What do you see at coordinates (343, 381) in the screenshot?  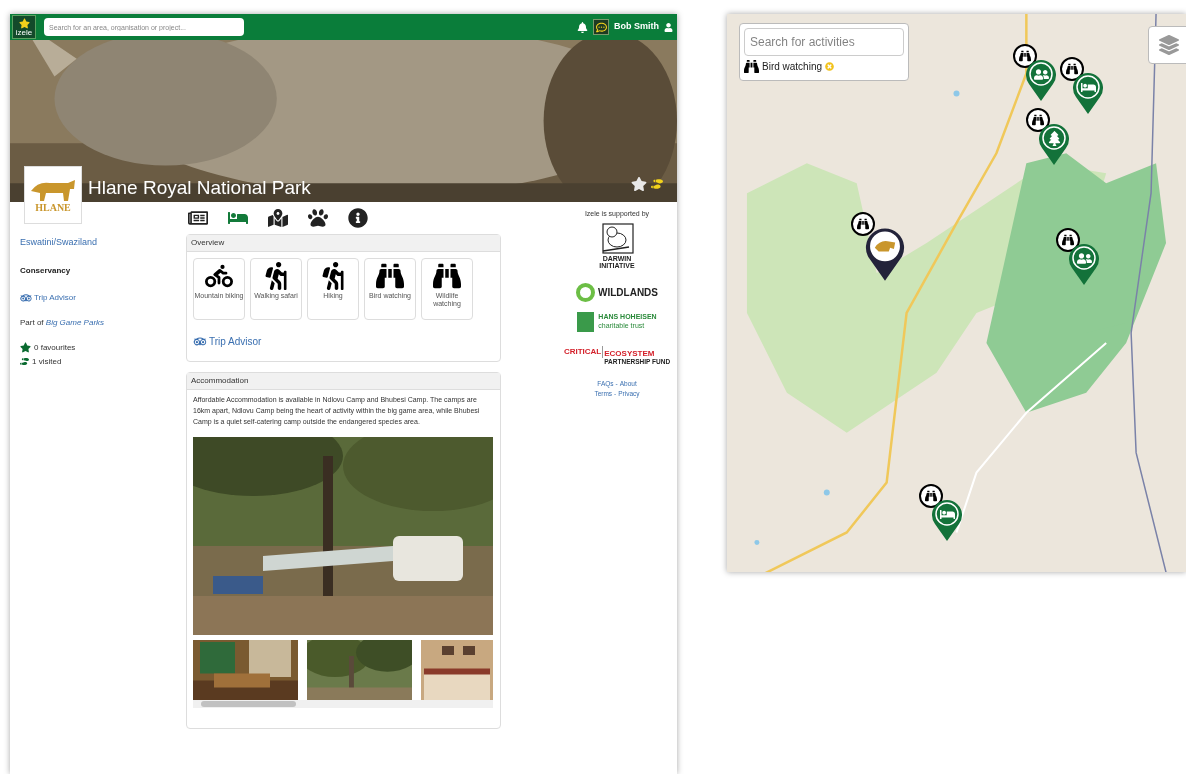 I see `card-header: Accommodation` at bounding box center [343, 381].